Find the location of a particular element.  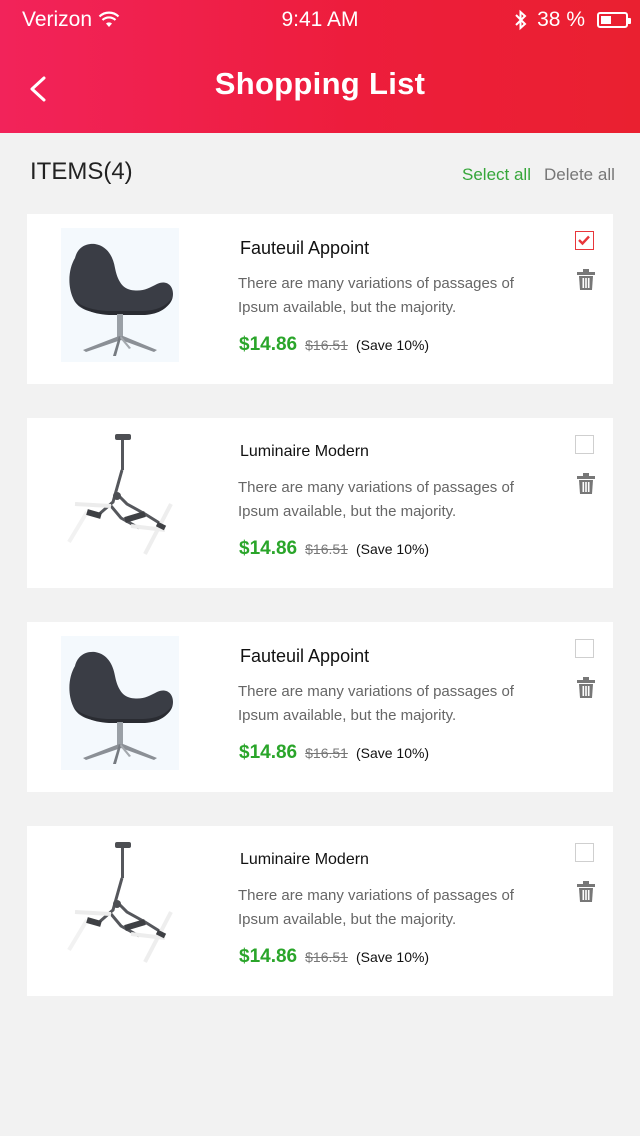

status-bar: Verizon 9:41 AM 38 % is located at coordinates (320, 21).